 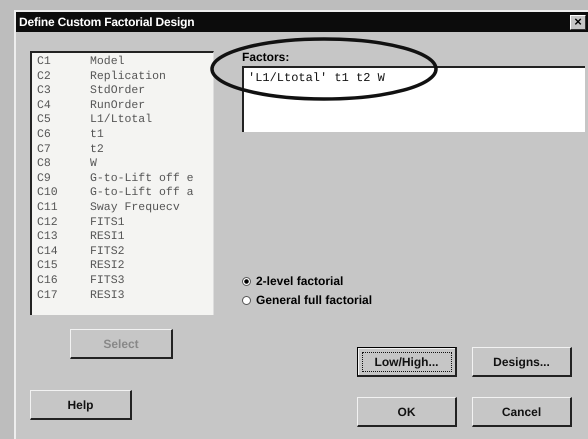 What do you see at coordinates (106, 22) in the screenshot?
I see `window-title: Define Custom Factorial Design` at bounding box center [106, 22].